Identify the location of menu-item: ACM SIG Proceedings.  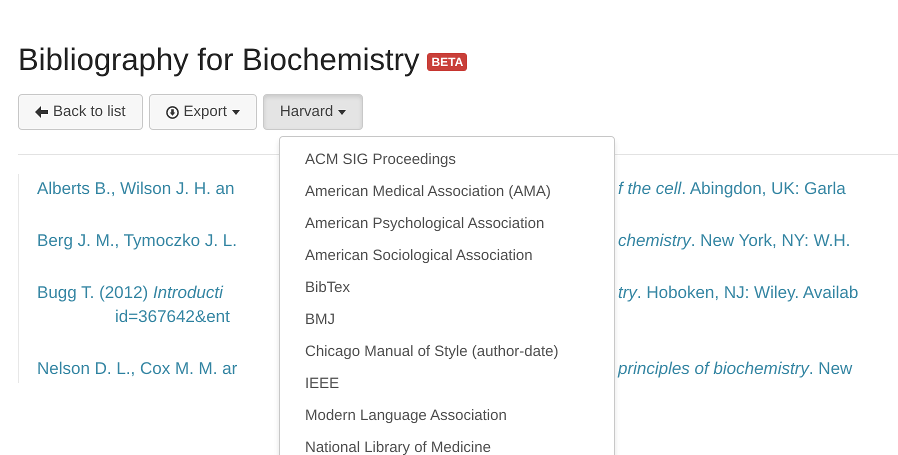
(447, 163).